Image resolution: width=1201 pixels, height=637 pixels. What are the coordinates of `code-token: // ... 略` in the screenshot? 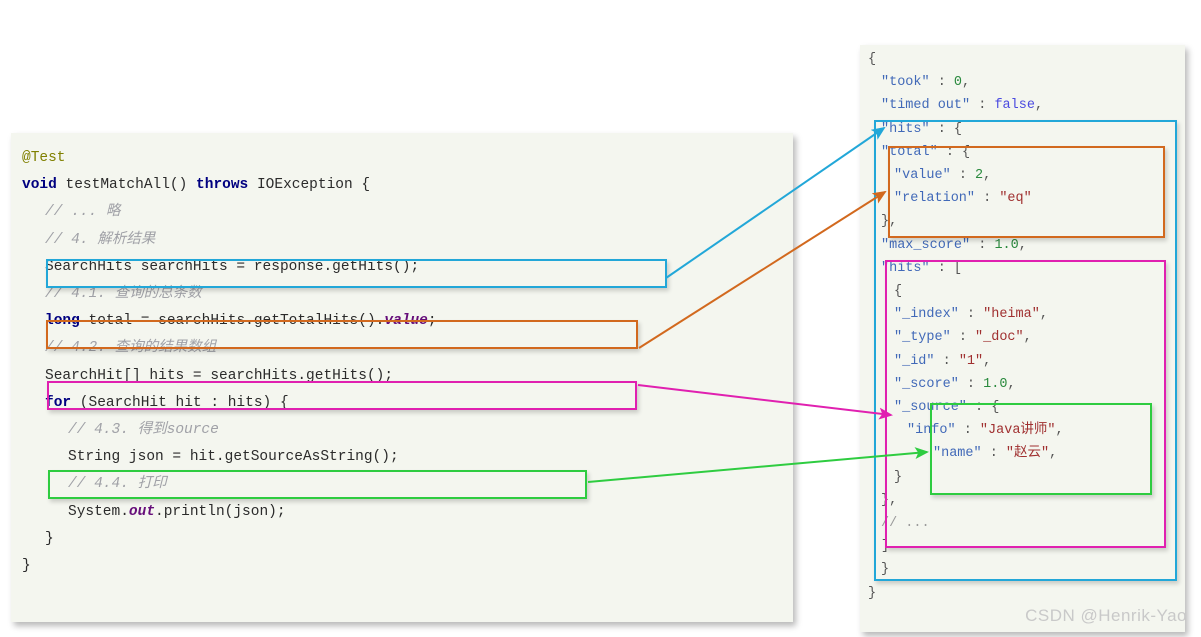 It's located at (83, 212).